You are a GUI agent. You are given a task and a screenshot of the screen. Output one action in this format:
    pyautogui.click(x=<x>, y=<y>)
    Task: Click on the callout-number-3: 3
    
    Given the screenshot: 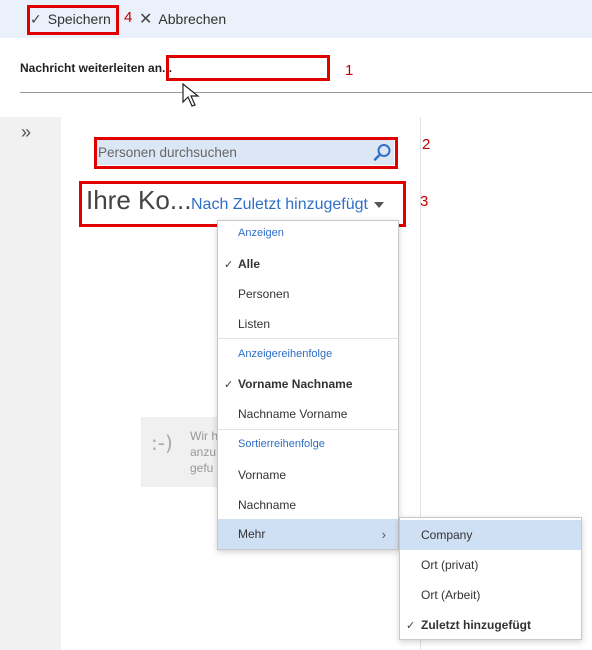 What is the action you would take?
    pyautogui.click(x=424, y=201)
    